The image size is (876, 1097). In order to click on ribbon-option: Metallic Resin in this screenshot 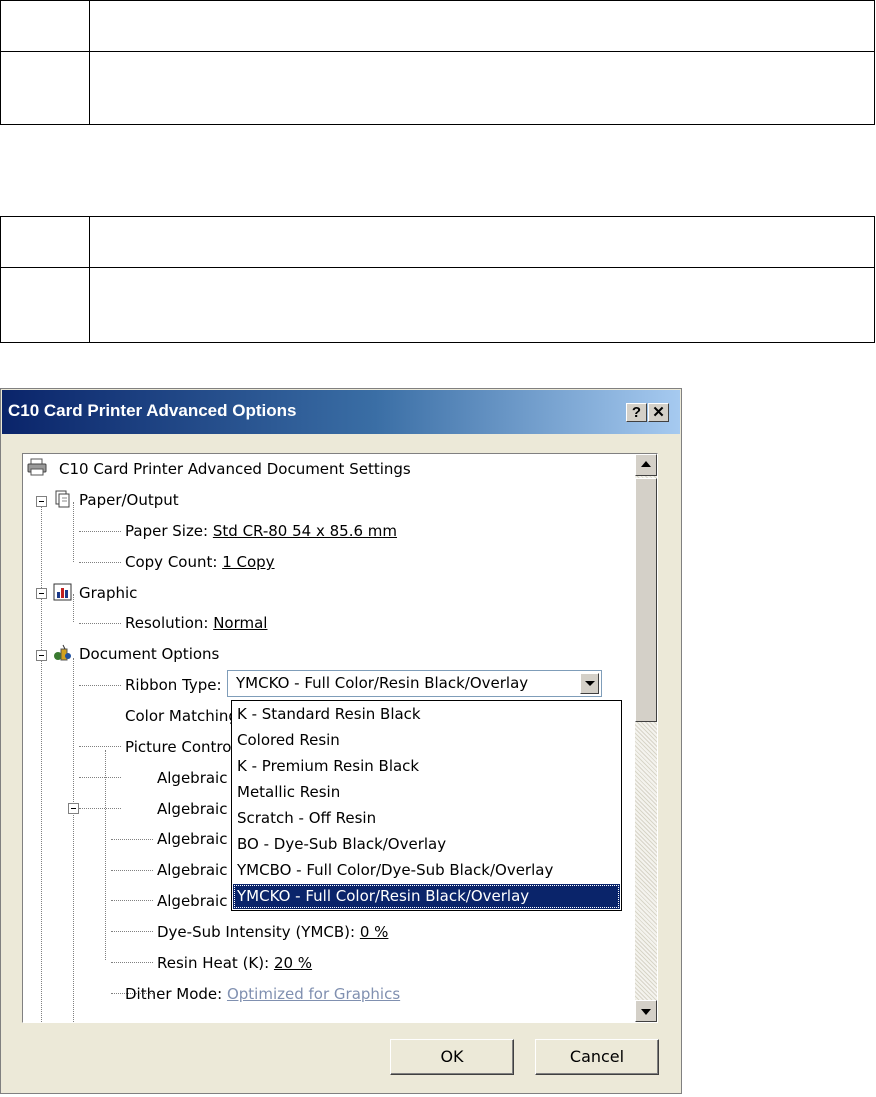, I will do `click(426, 792)`.